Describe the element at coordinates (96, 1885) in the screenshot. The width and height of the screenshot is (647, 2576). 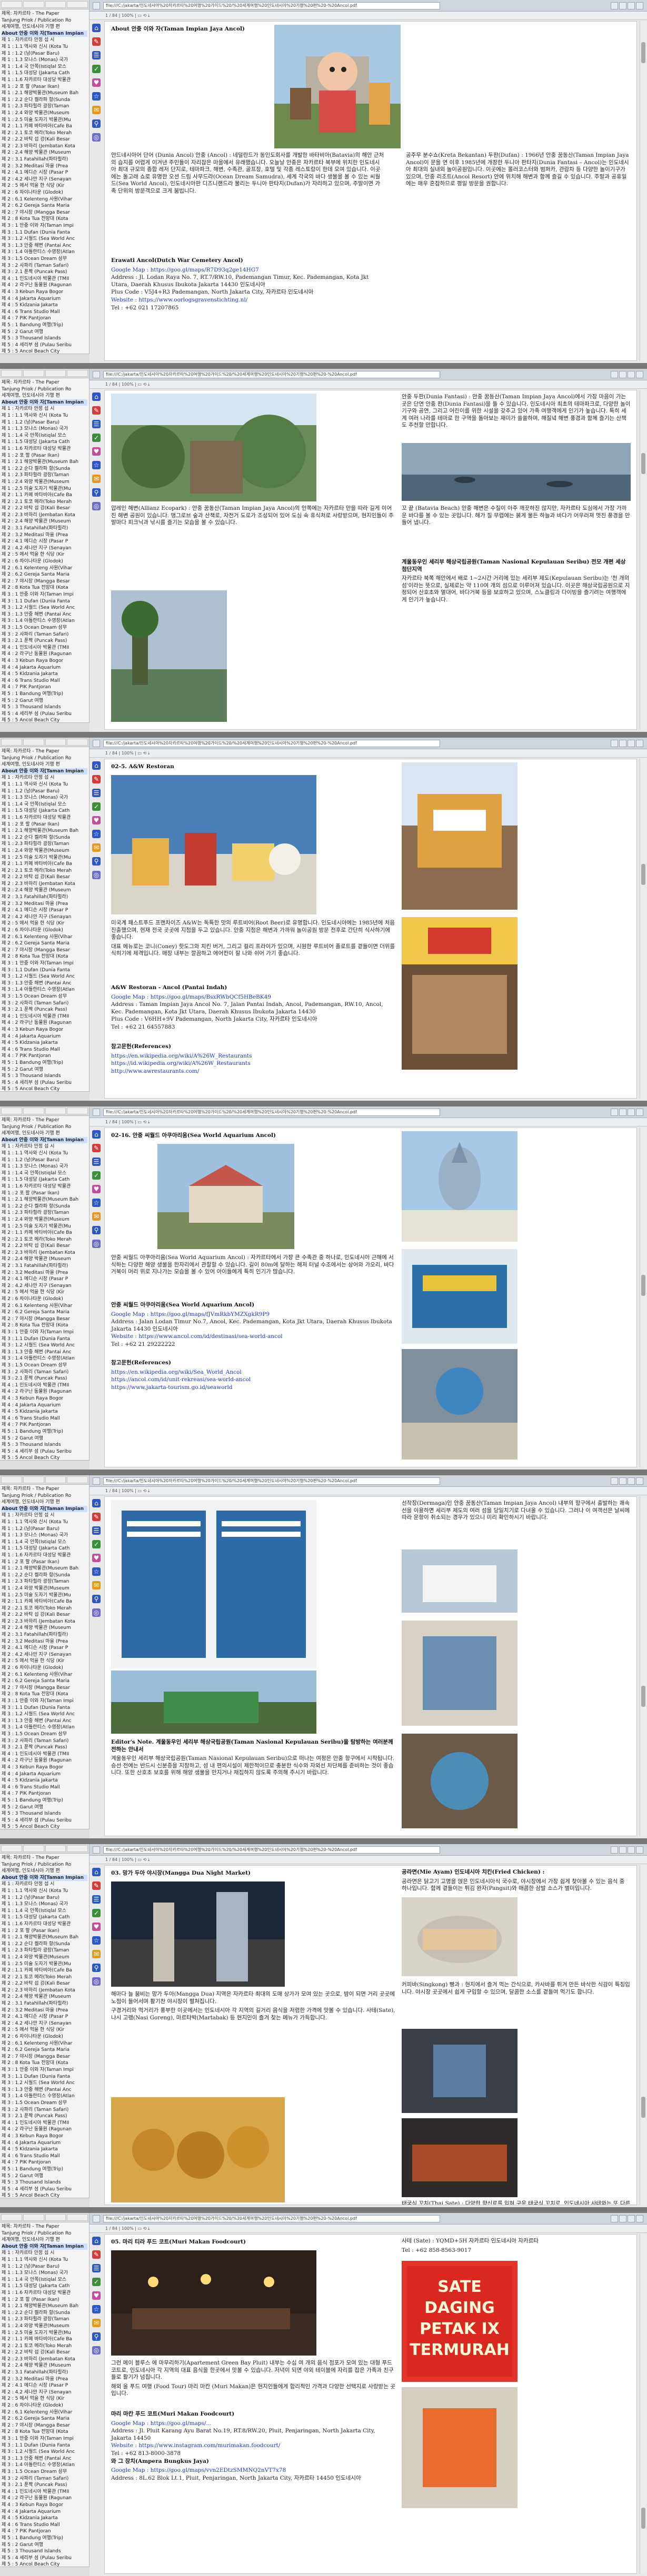
I see `tool-icon: ✎` at that location.